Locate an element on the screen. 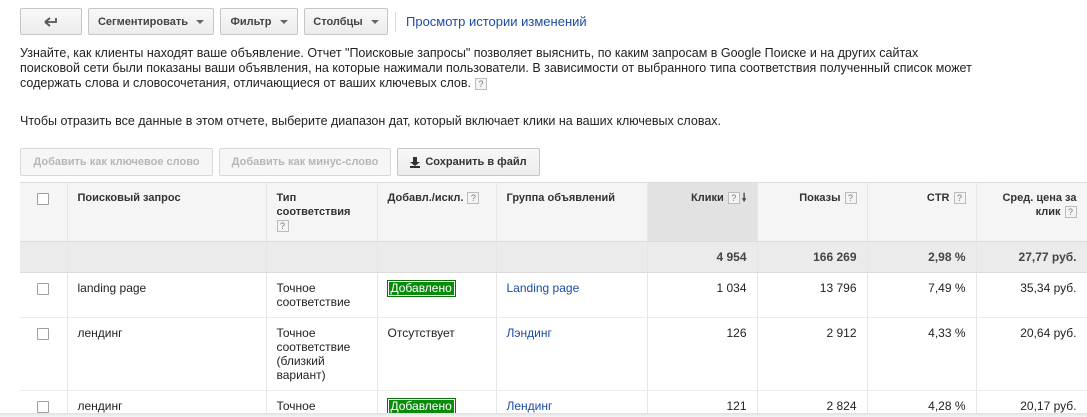 The width and height of the screenshot is (1087, 417). header-added-excluded: Добавл./искл.? is located at coordinates (437, 212).